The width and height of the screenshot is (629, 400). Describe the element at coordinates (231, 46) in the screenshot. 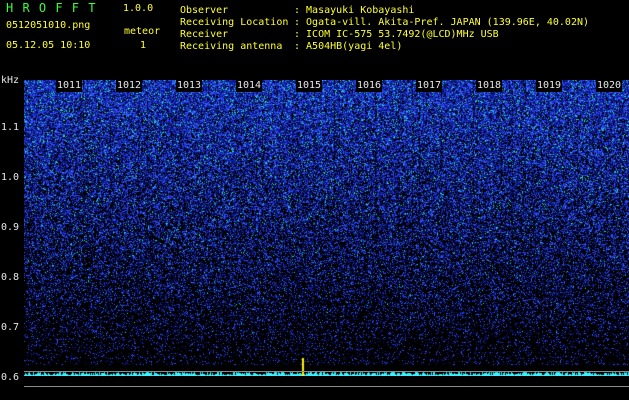

I see `antenna-label: Receiving antenna` at that location.